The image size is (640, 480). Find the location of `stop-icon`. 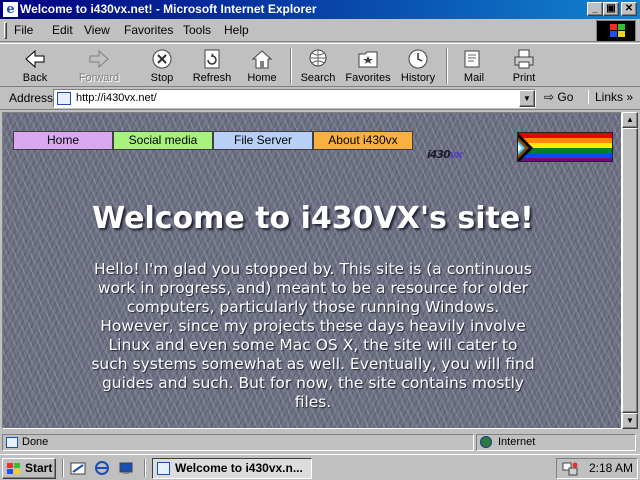

stop-icon is located at coordinates (162, 59).